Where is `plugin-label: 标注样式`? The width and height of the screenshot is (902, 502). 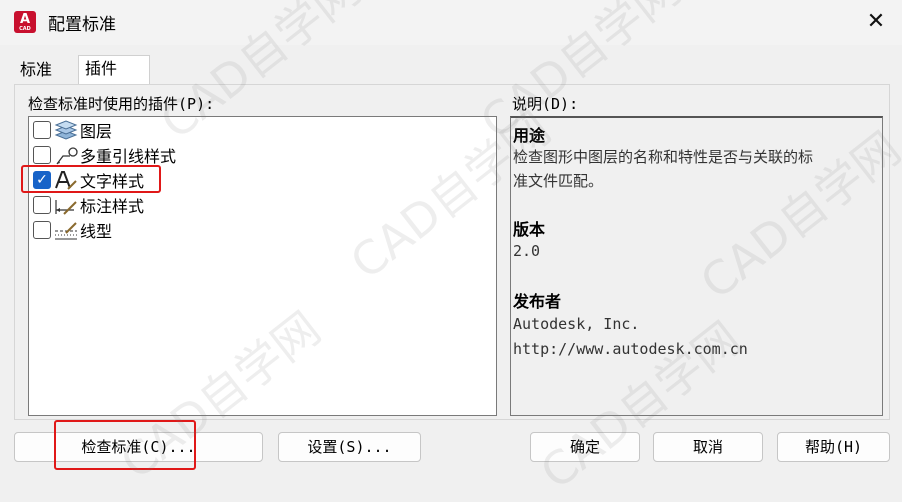
plugin-label: 标注样式 is located at coordinates (112, 206).